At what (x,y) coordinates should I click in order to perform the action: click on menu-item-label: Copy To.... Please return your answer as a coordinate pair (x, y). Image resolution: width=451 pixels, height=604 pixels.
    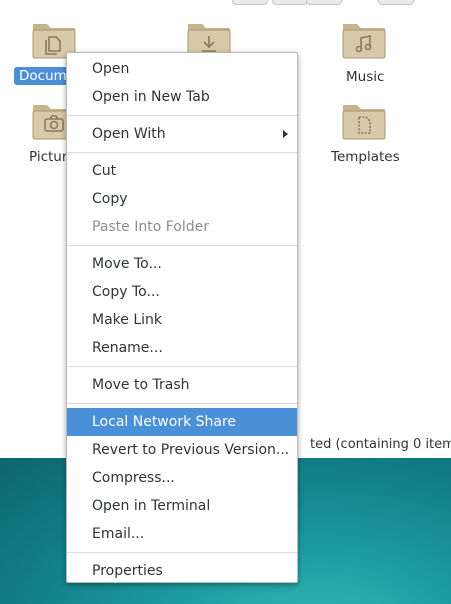
    Looking at the image, I should click on (126, 292).